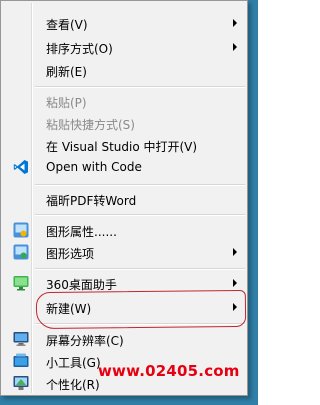 The height and width of the screenshot is (405, 320). Describe the element at coordinates (73, 385) in the screenshot. I see `menu-item-label: 个性化(R)` at that location.